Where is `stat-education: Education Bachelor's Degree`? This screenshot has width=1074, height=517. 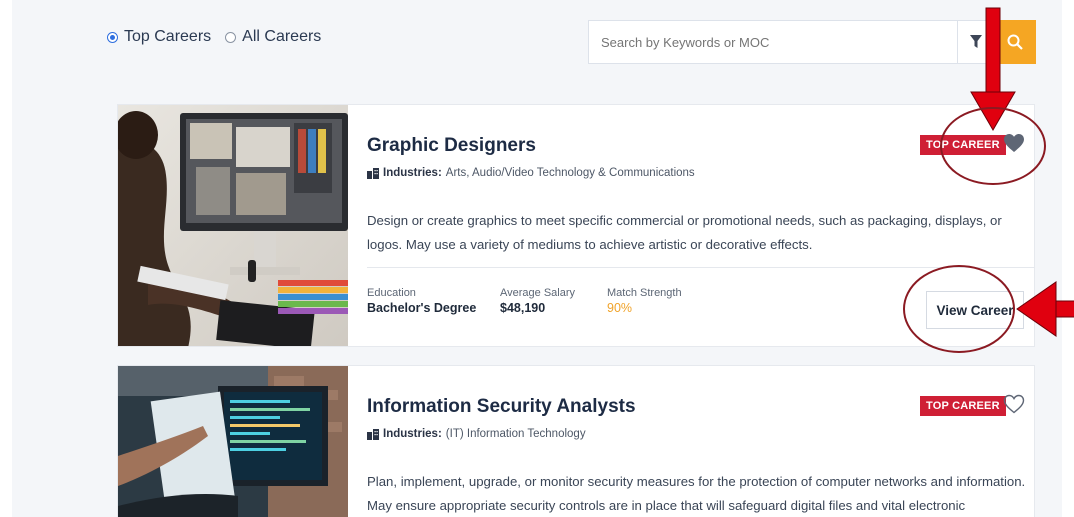
stat-education: Education Bachelor's Degree is located at coordinates (421, 301).